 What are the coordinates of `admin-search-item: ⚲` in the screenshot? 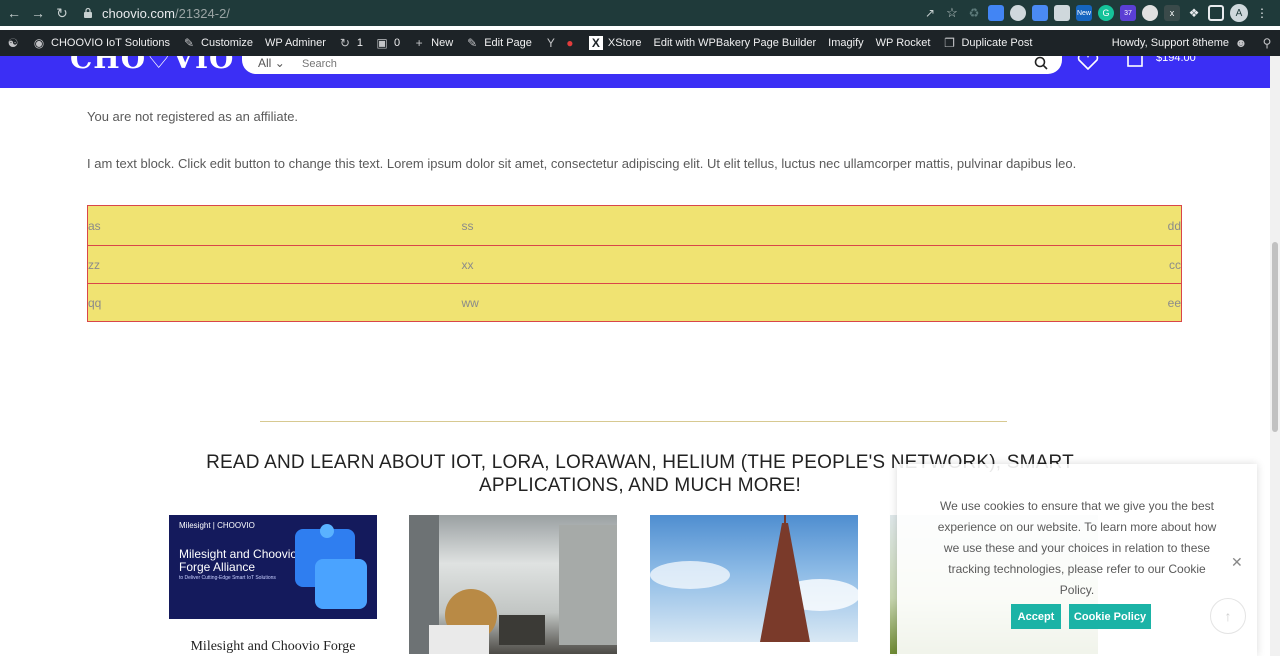 It's located at (1267, 43).